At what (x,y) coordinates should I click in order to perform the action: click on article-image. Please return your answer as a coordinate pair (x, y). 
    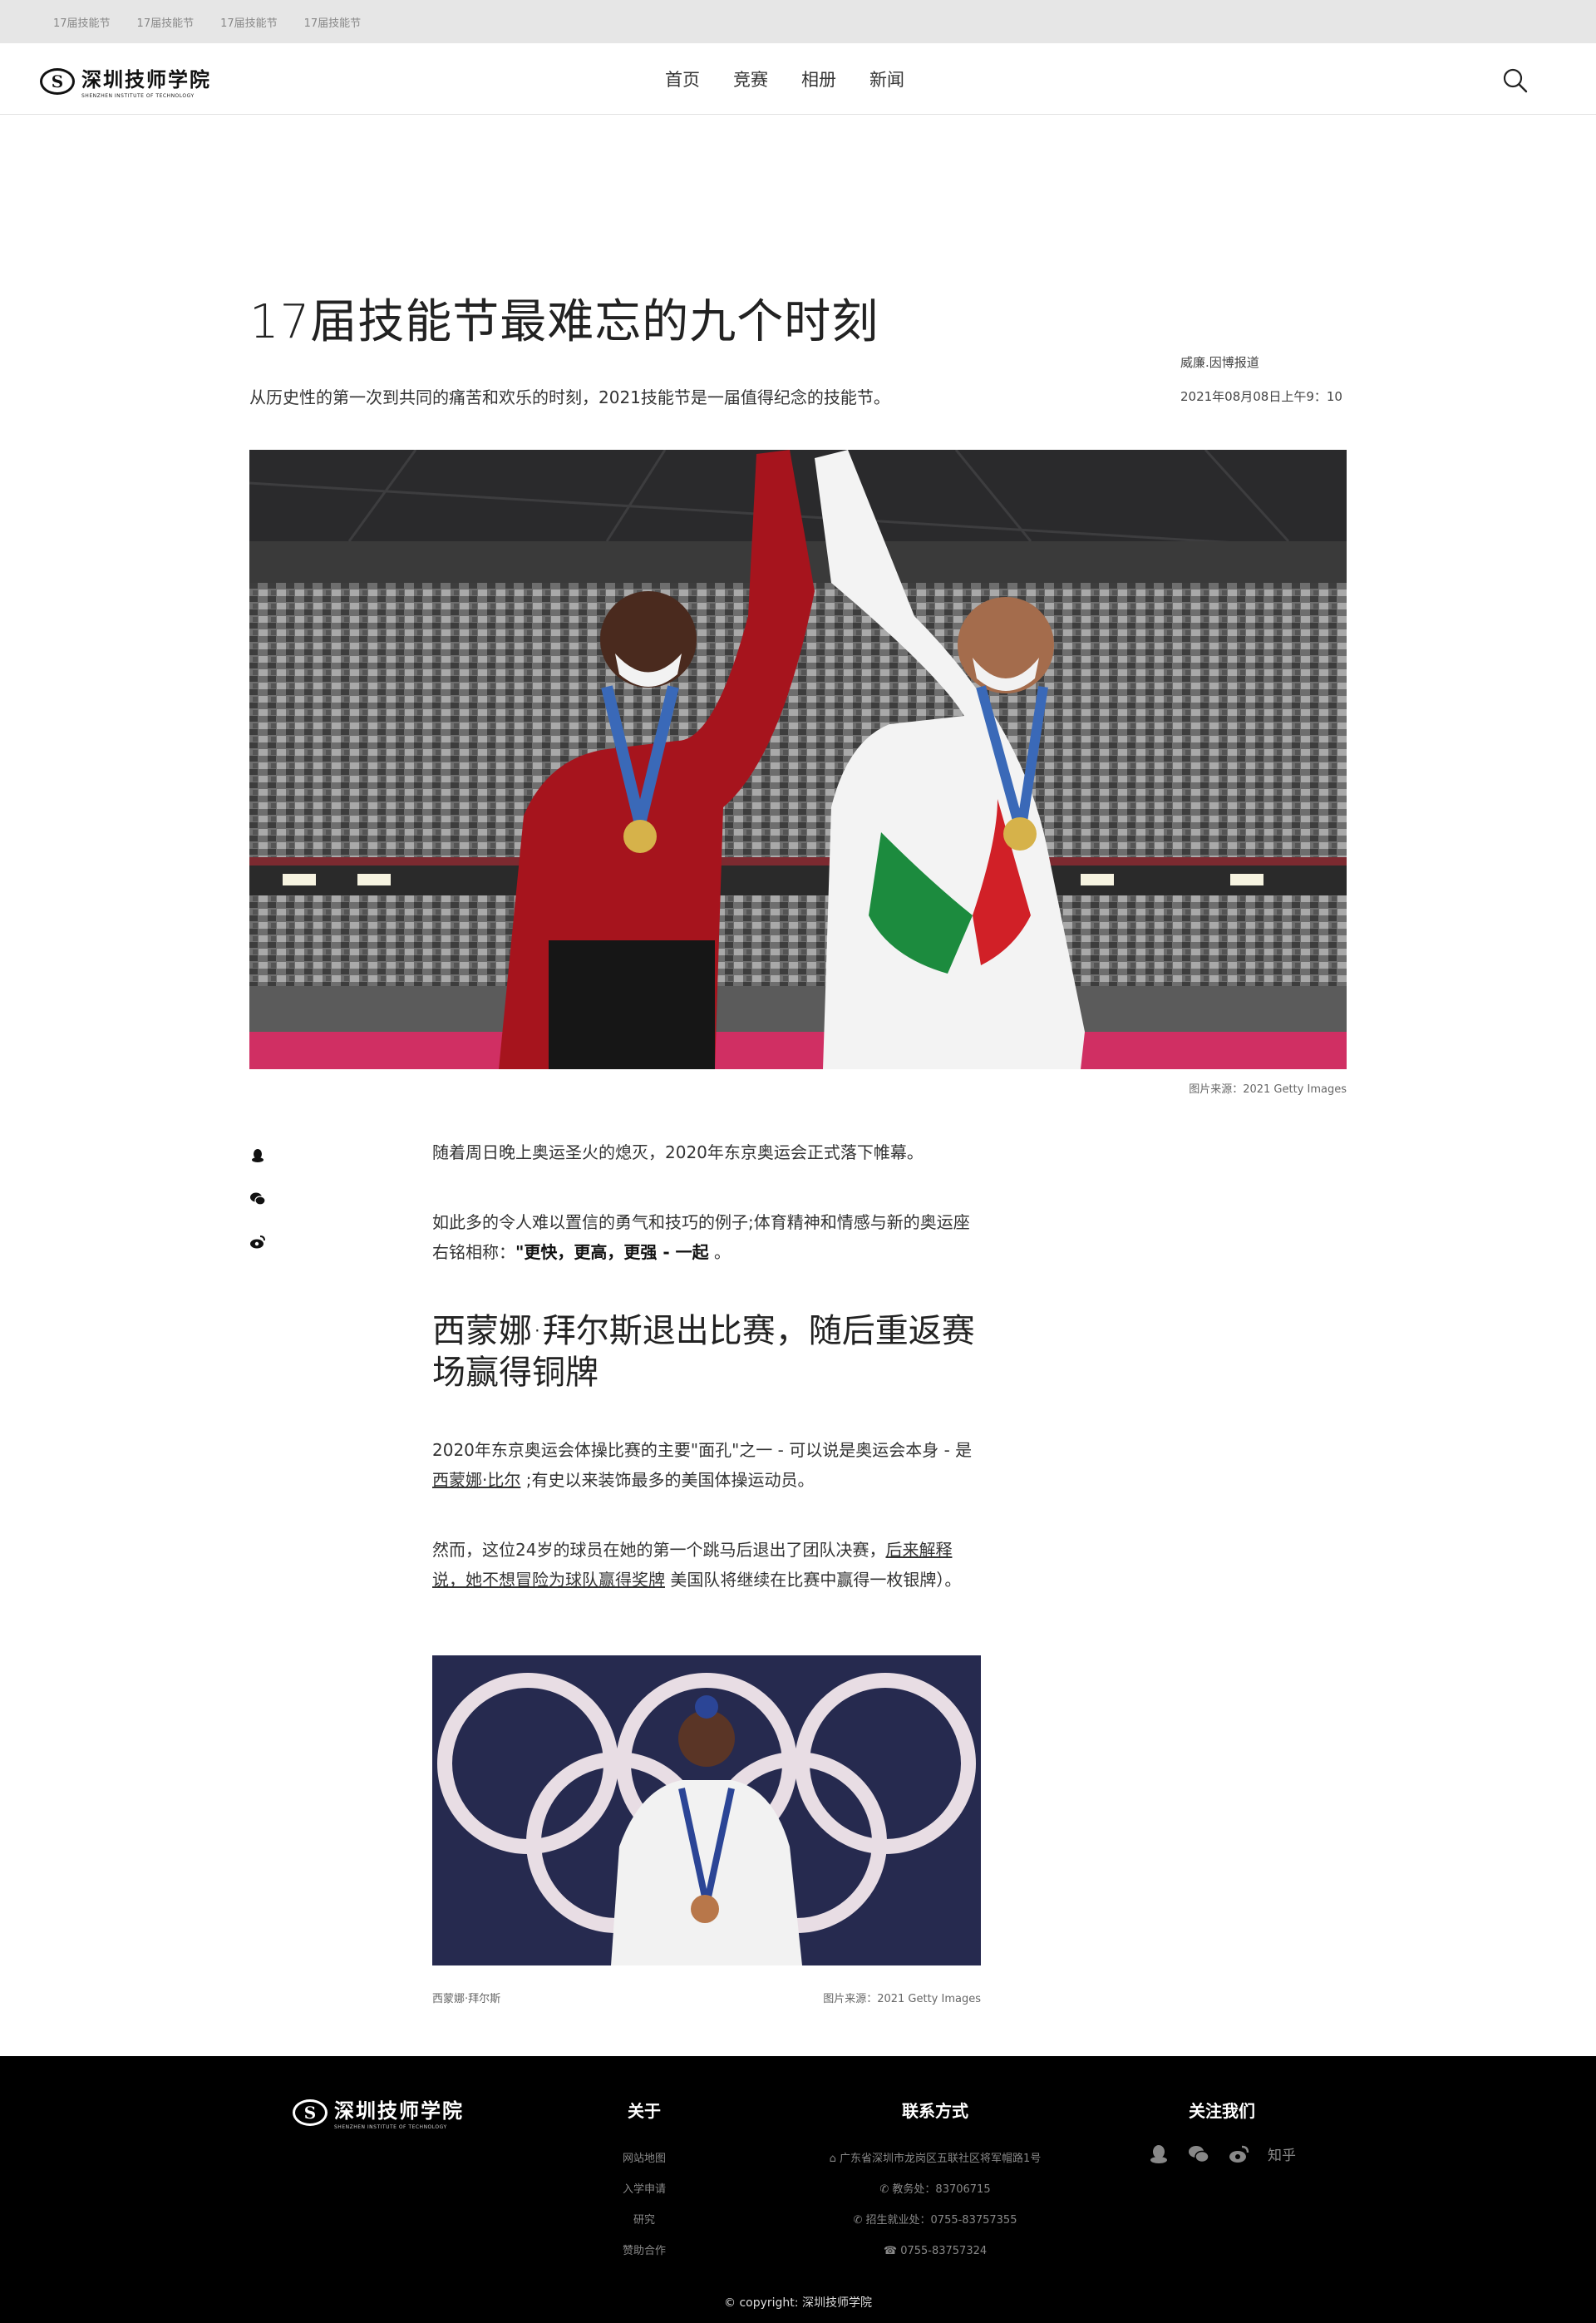
    Looking at the image, I should click on (706, 1810).